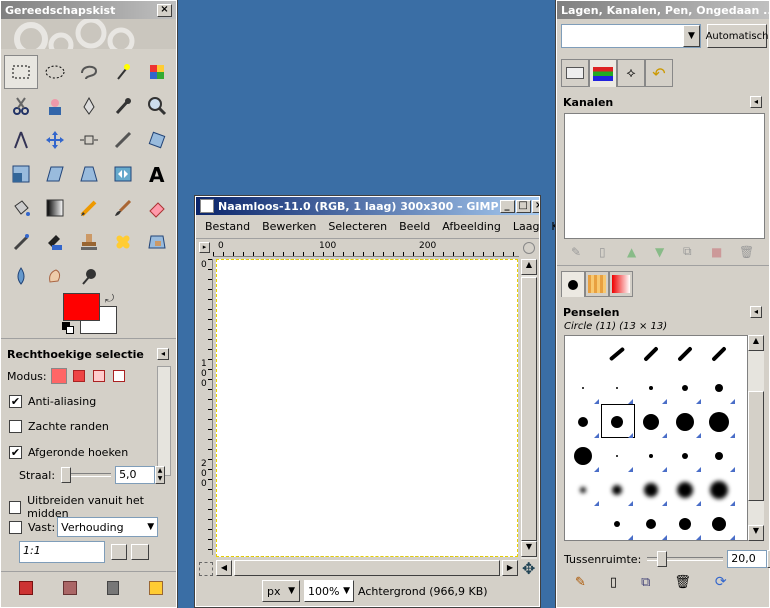 This screenshot has width=770, height=608. I want to click on flip-tool, so click(123, 174).